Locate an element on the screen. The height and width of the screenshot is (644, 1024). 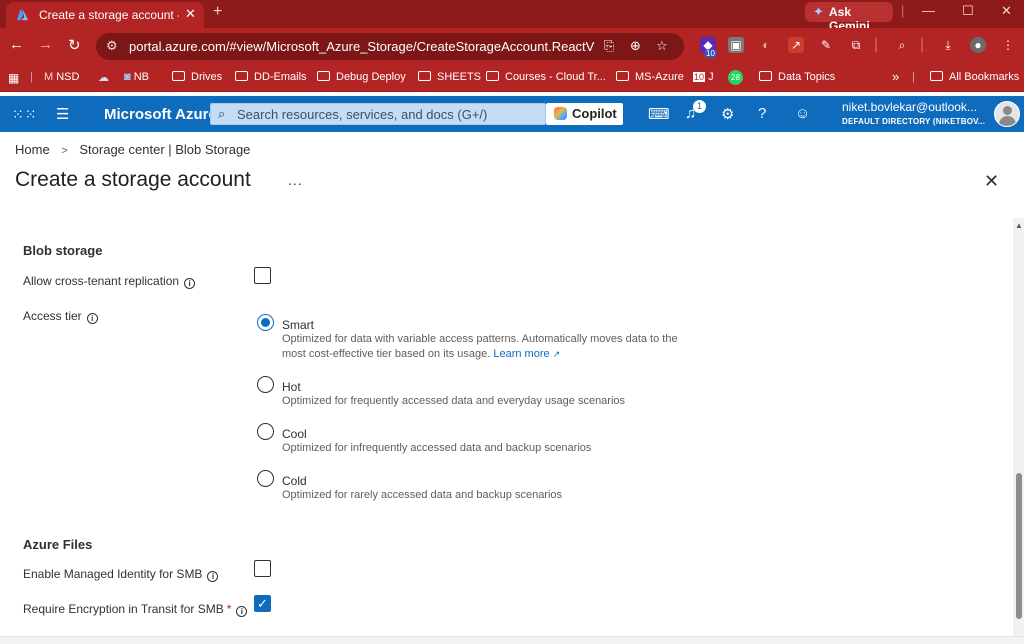
scroll-up-arrow-icon: ▲ is located at coordinates (1019, 225).